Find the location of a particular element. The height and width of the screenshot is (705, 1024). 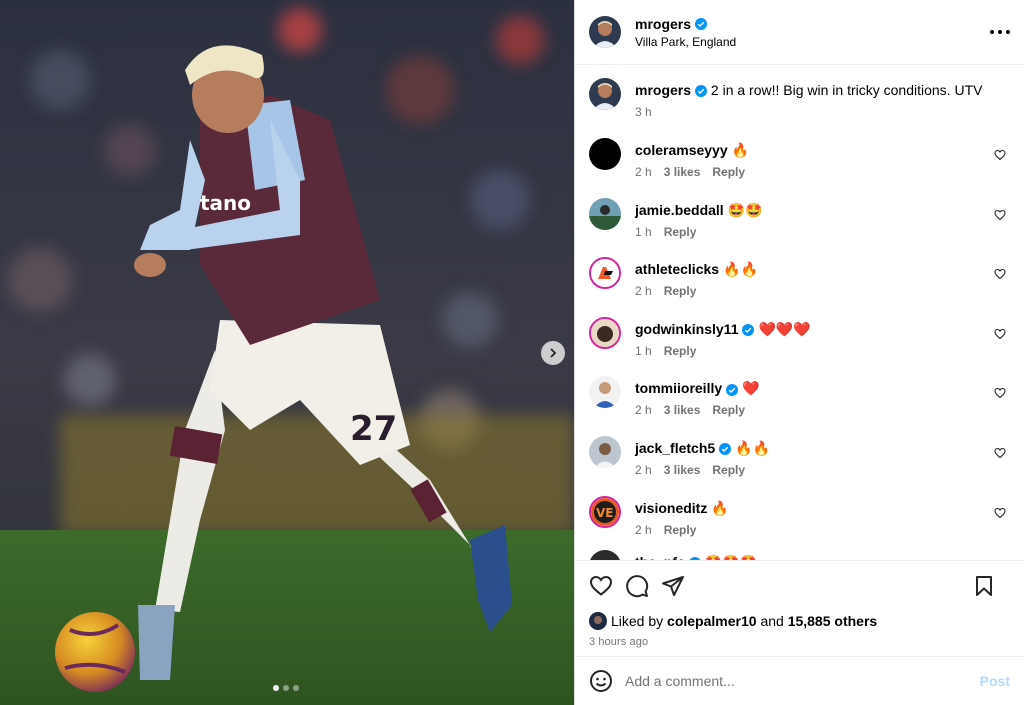

comment-icon is located at coordinates (637, 586).